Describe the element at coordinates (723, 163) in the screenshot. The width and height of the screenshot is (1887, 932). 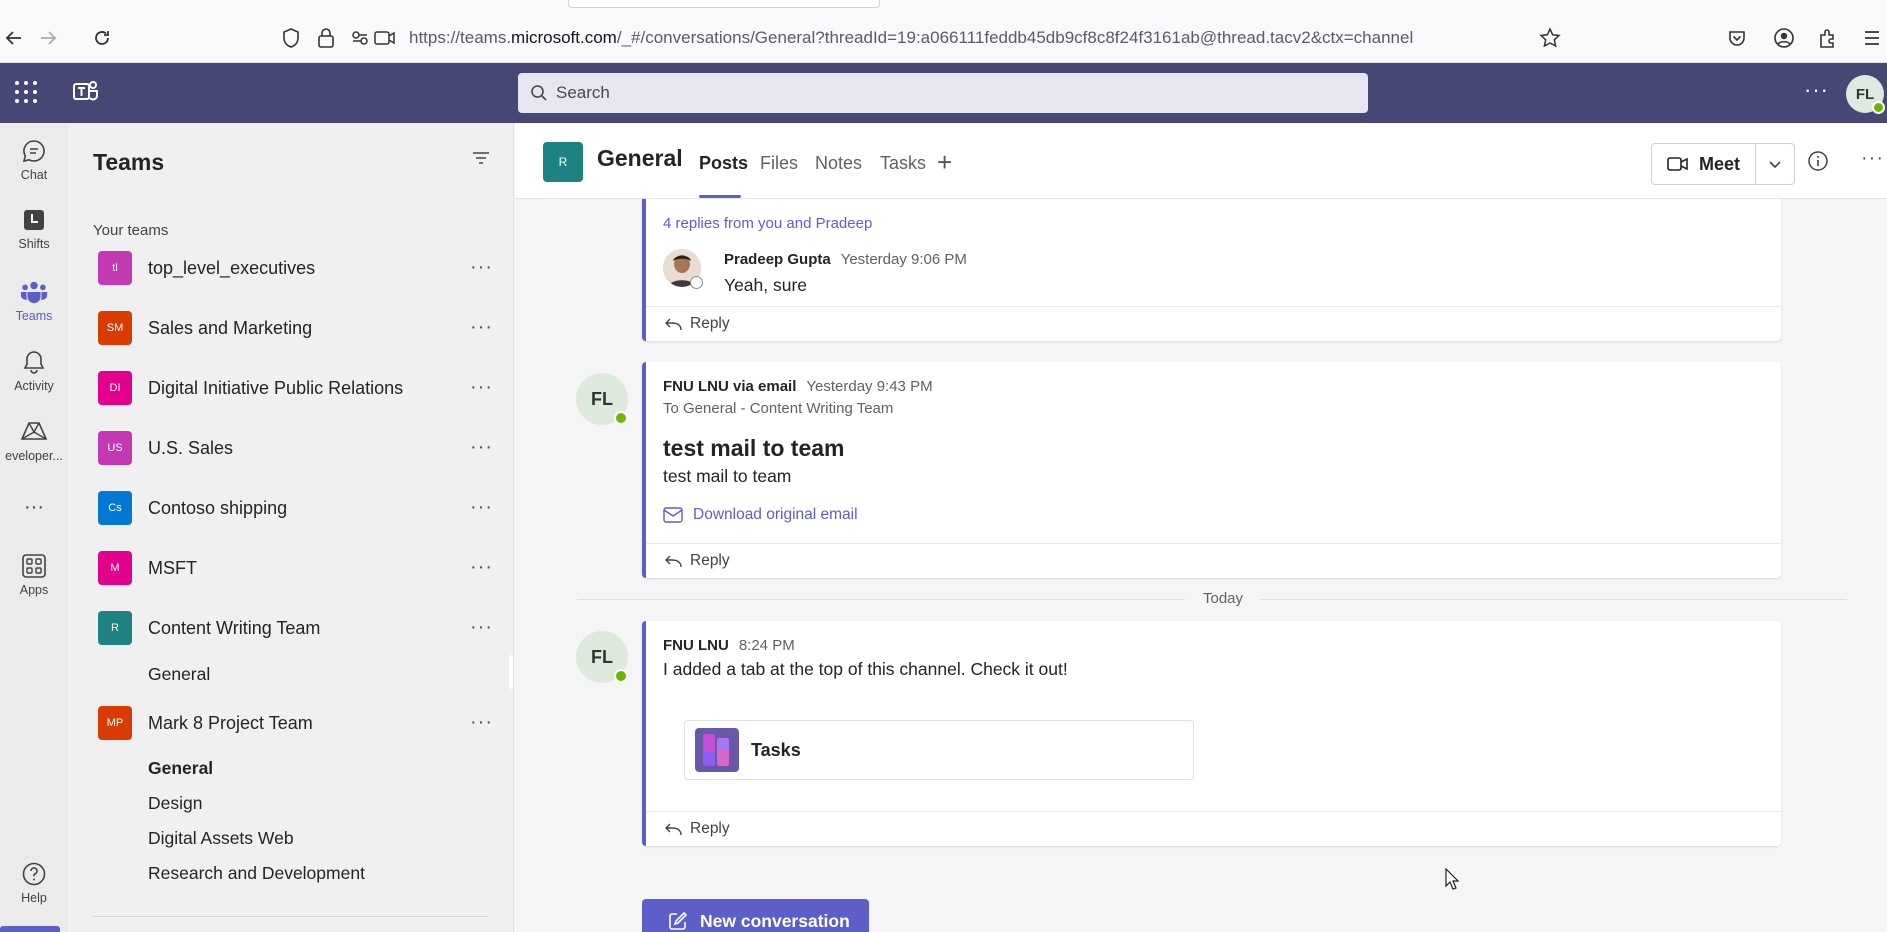
I see `tab-posts: Posts` at that location.